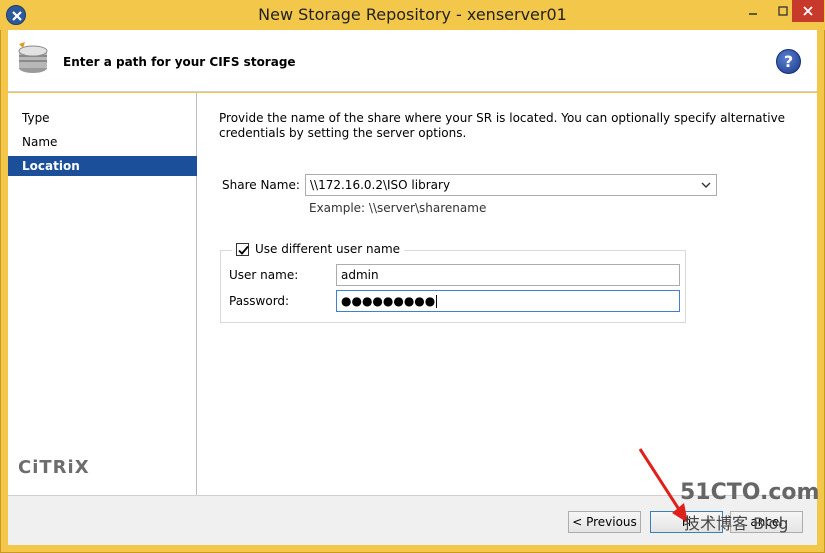  Describe the element at coordinates (750, 492) in the screenshot. I see `watermark-site: 51CTO.com` at that location.